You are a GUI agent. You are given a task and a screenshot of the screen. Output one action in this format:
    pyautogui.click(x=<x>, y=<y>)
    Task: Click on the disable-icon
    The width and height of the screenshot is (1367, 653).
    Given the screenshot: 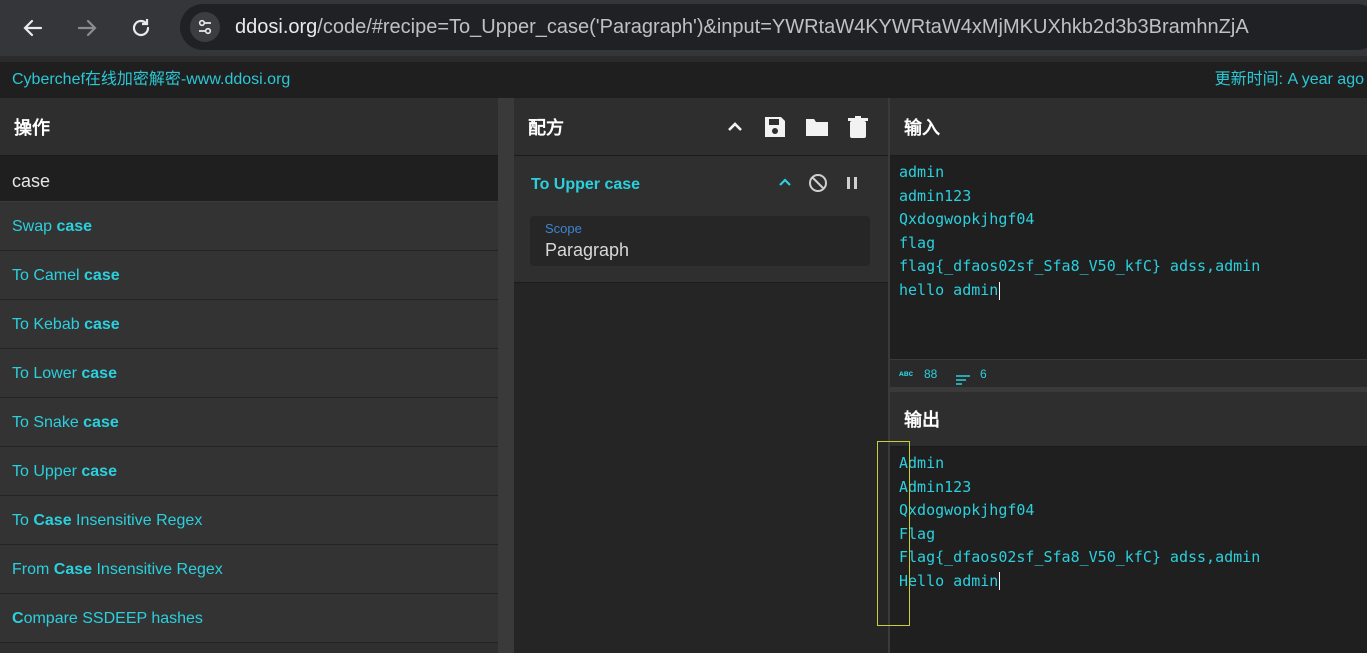 What is the action you would take?
    pyautogui.click(x=818, y=183)
    